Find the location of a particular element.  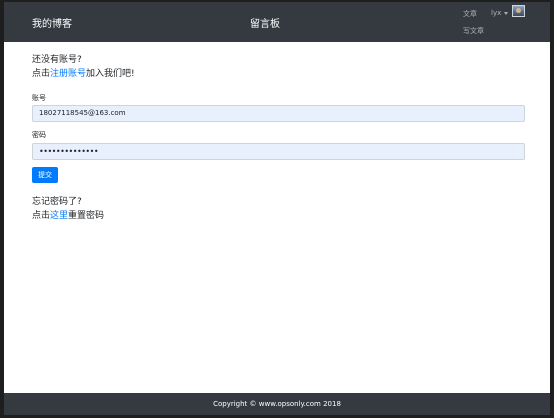

forgot-suffix: 重置密码 is located at coordinates (86, 216).